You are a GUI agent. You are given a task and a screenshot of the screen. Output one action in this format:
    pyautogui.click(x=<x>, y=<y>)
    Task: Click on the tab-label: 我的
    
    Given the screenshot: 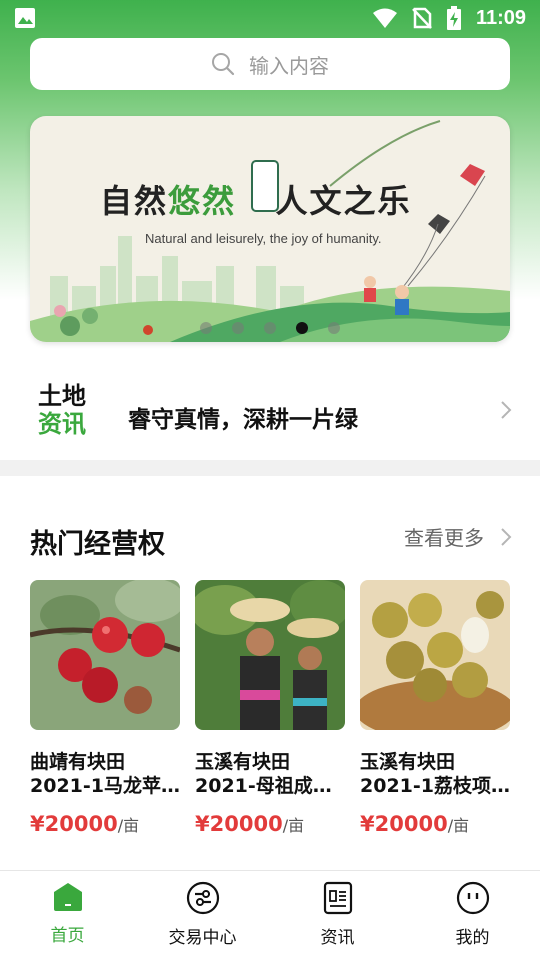 What is the action you would take?
    pyautogui.click(x=472, y=938)
    